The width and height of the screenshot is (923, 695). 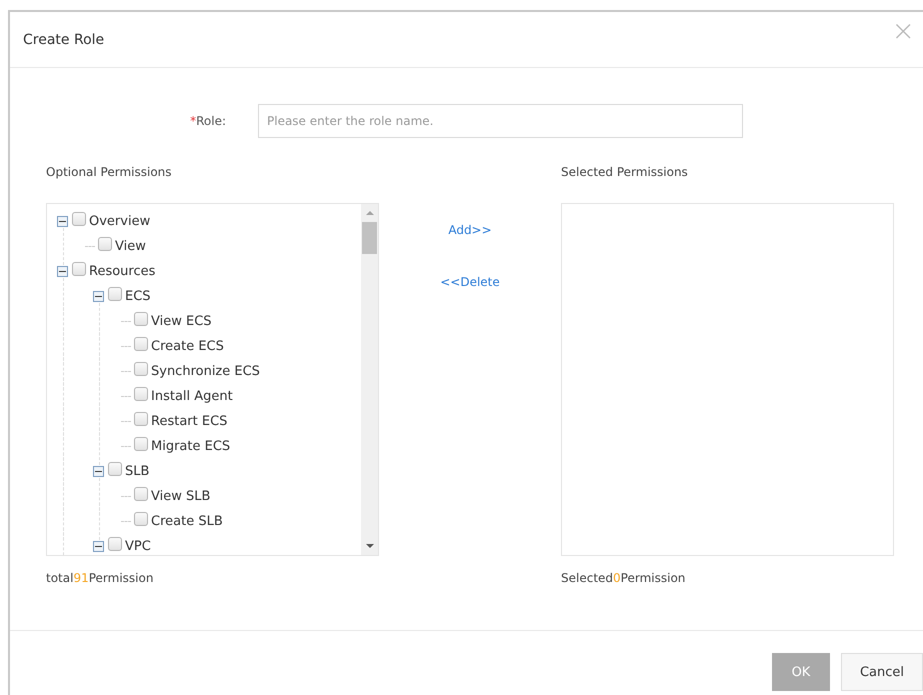 What do you see at coordinates (470, 282) in the screenshot?
I see `delete-link: <<Delete` at bounding box center [470, 282].